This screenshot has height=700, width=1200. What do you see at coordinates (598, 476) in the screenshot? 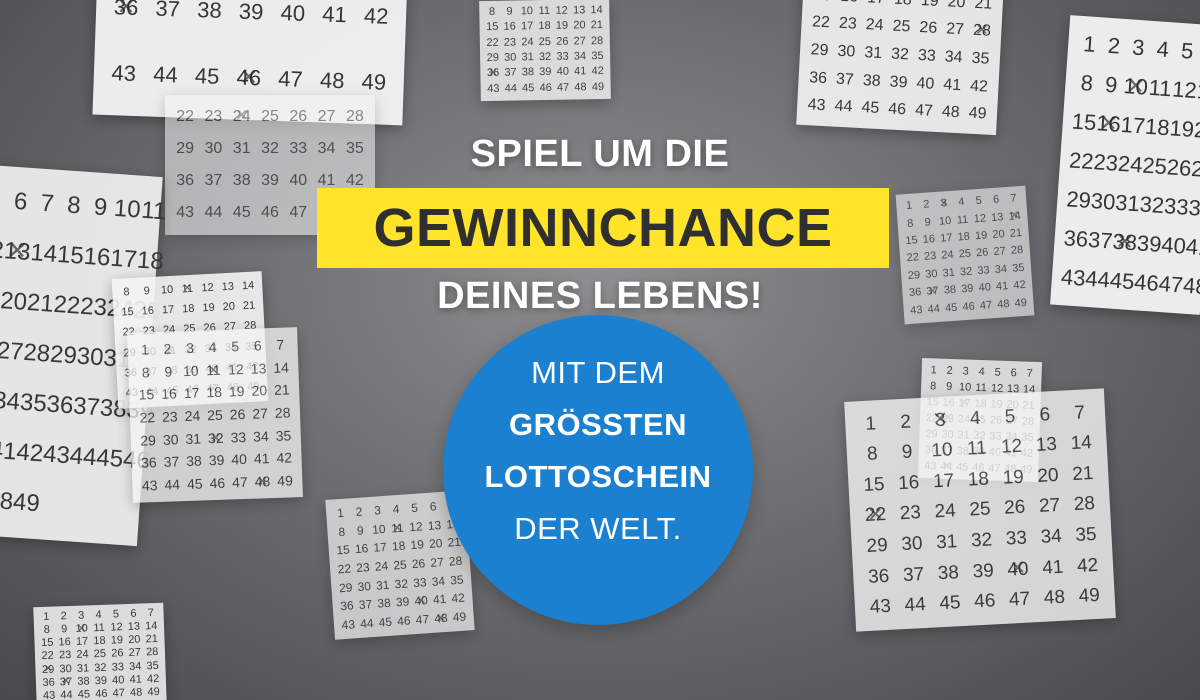
I see `circle-line-3: LOTTOSCHEIN` at bounding box center [598, 476].